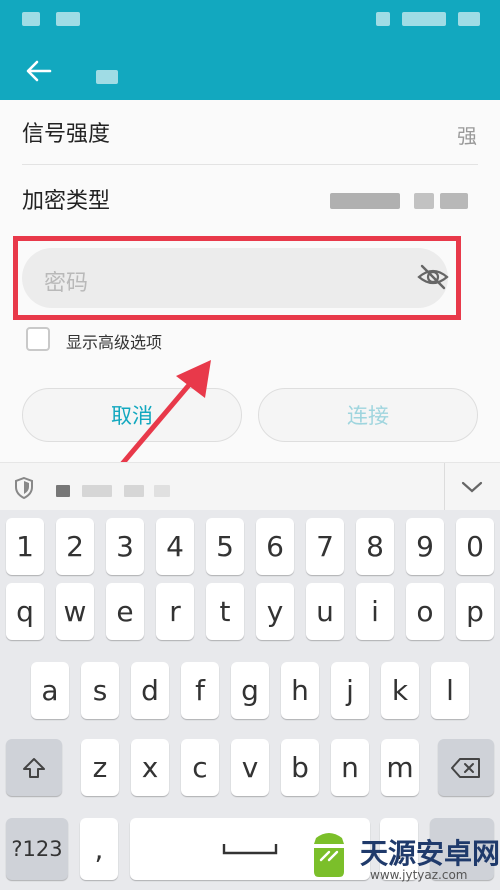 Image resolution: width=500 pixels, height=890 pixels. I want to click on shift-key, so click(34, 767).